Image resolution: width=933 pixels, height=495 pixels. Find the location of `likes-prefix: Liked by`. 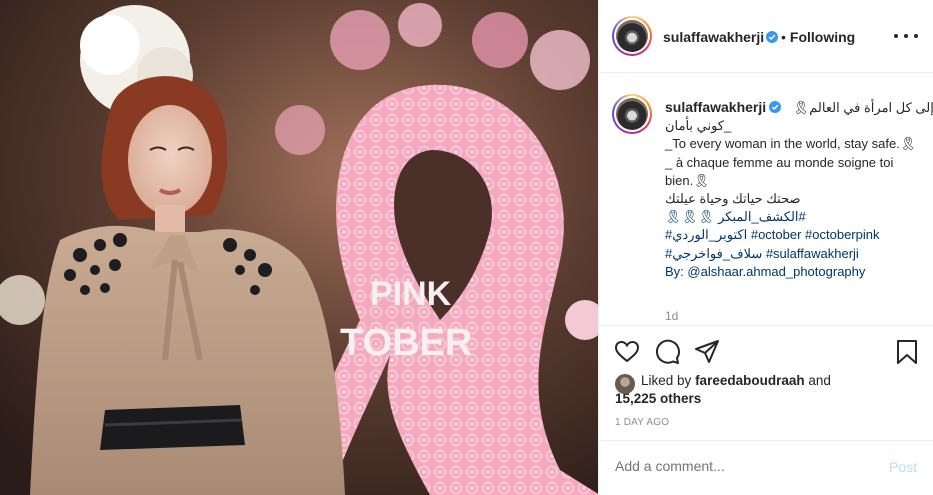

likes-prefix: Liked by is located at coordinates (666, 380).